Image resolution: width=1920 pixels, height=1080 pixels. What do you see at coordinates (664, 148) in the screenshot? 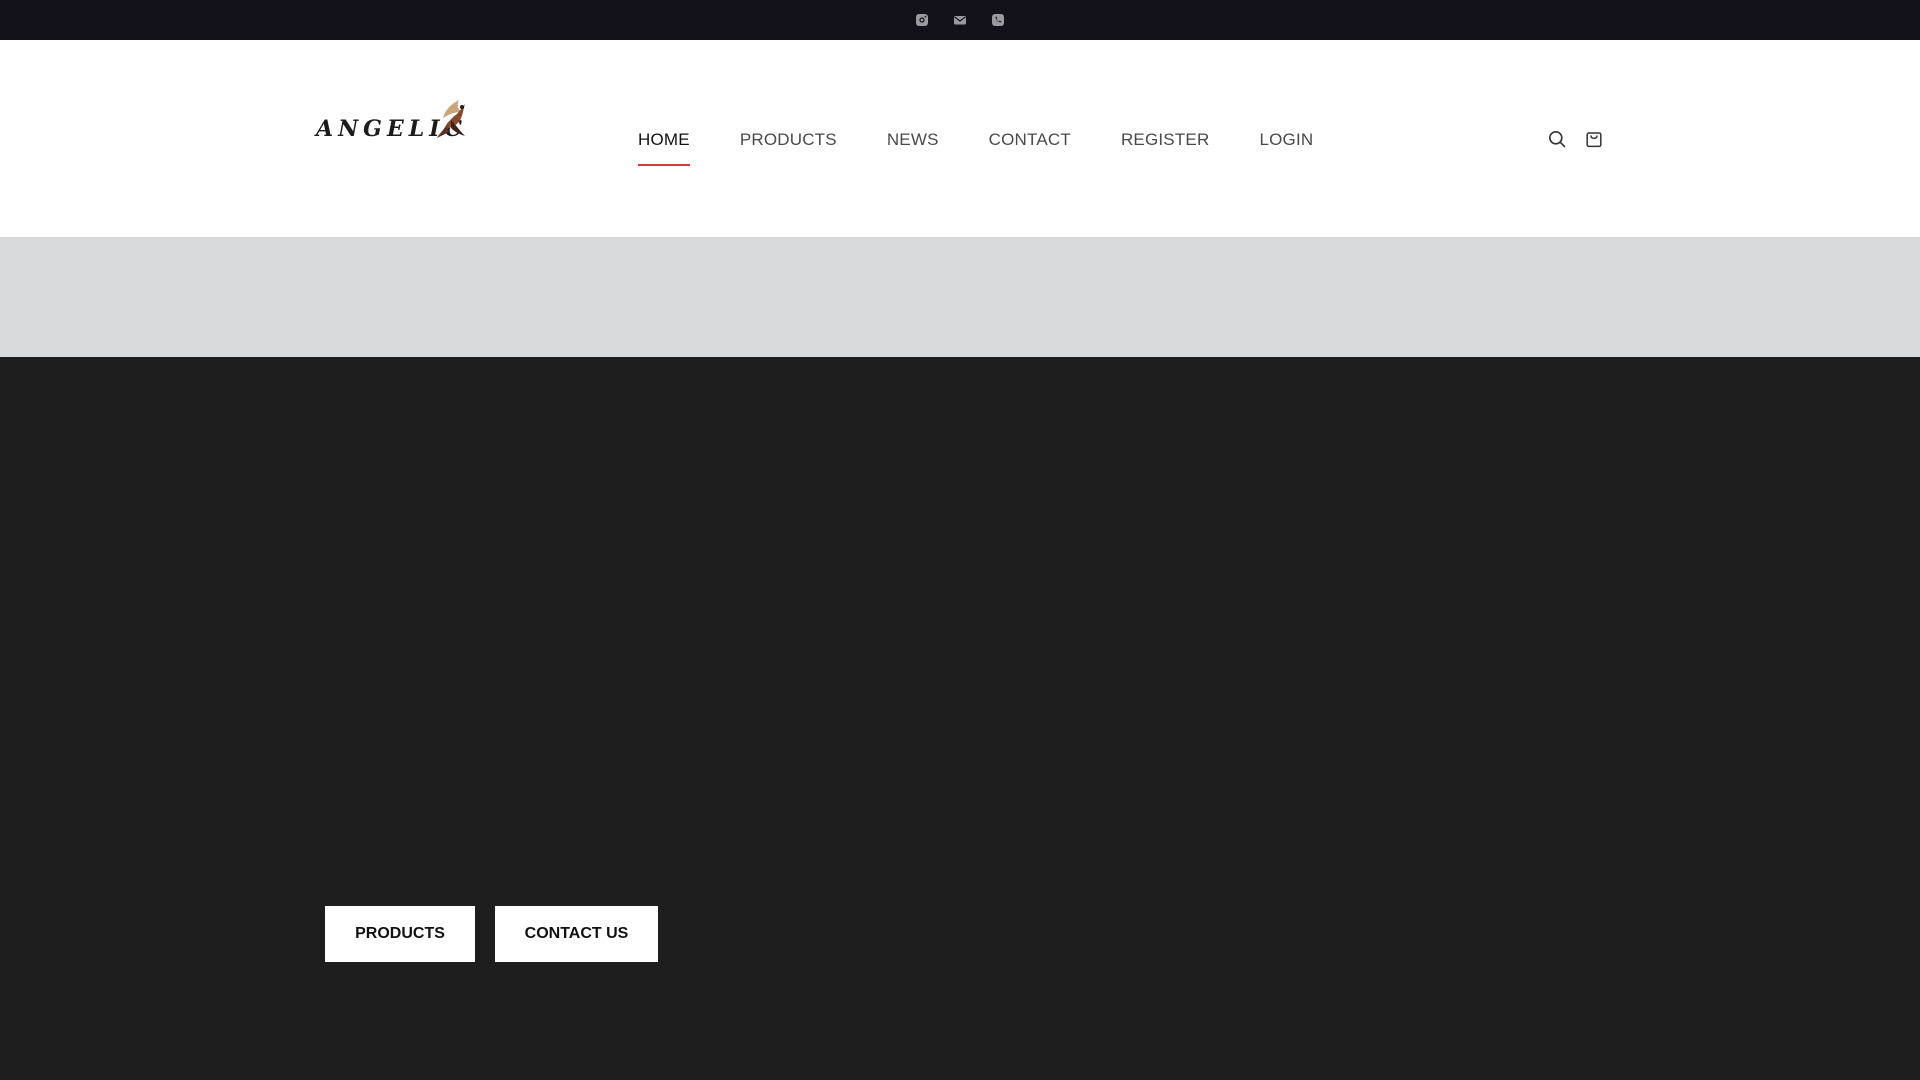
I see `nav-home: HOME` at bounding box center [664, 148].